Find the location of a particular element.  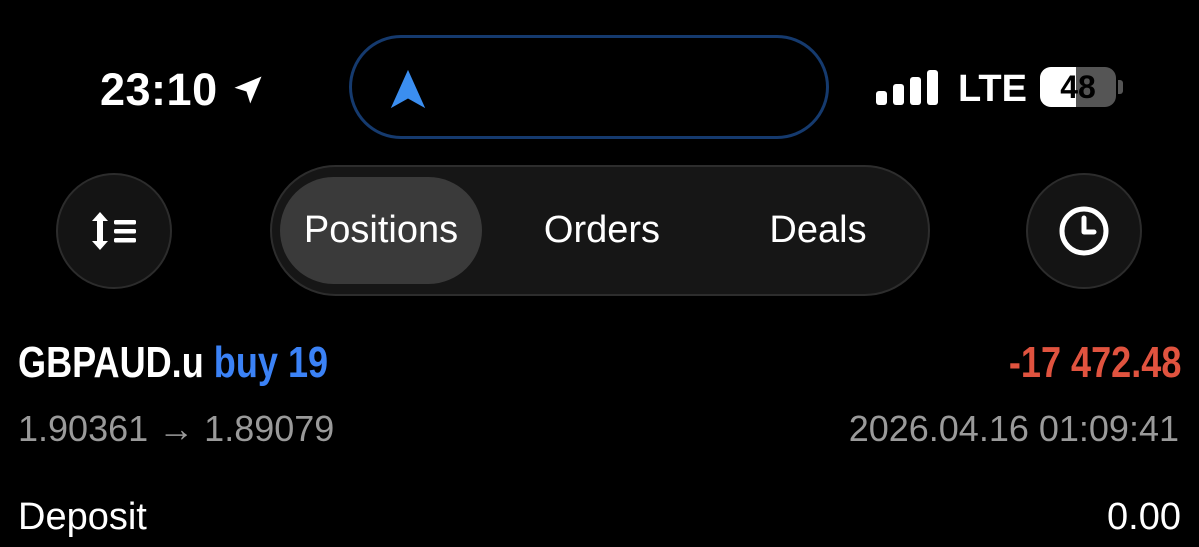

deposit-label: Deposit is located at coordinates (82, 517).